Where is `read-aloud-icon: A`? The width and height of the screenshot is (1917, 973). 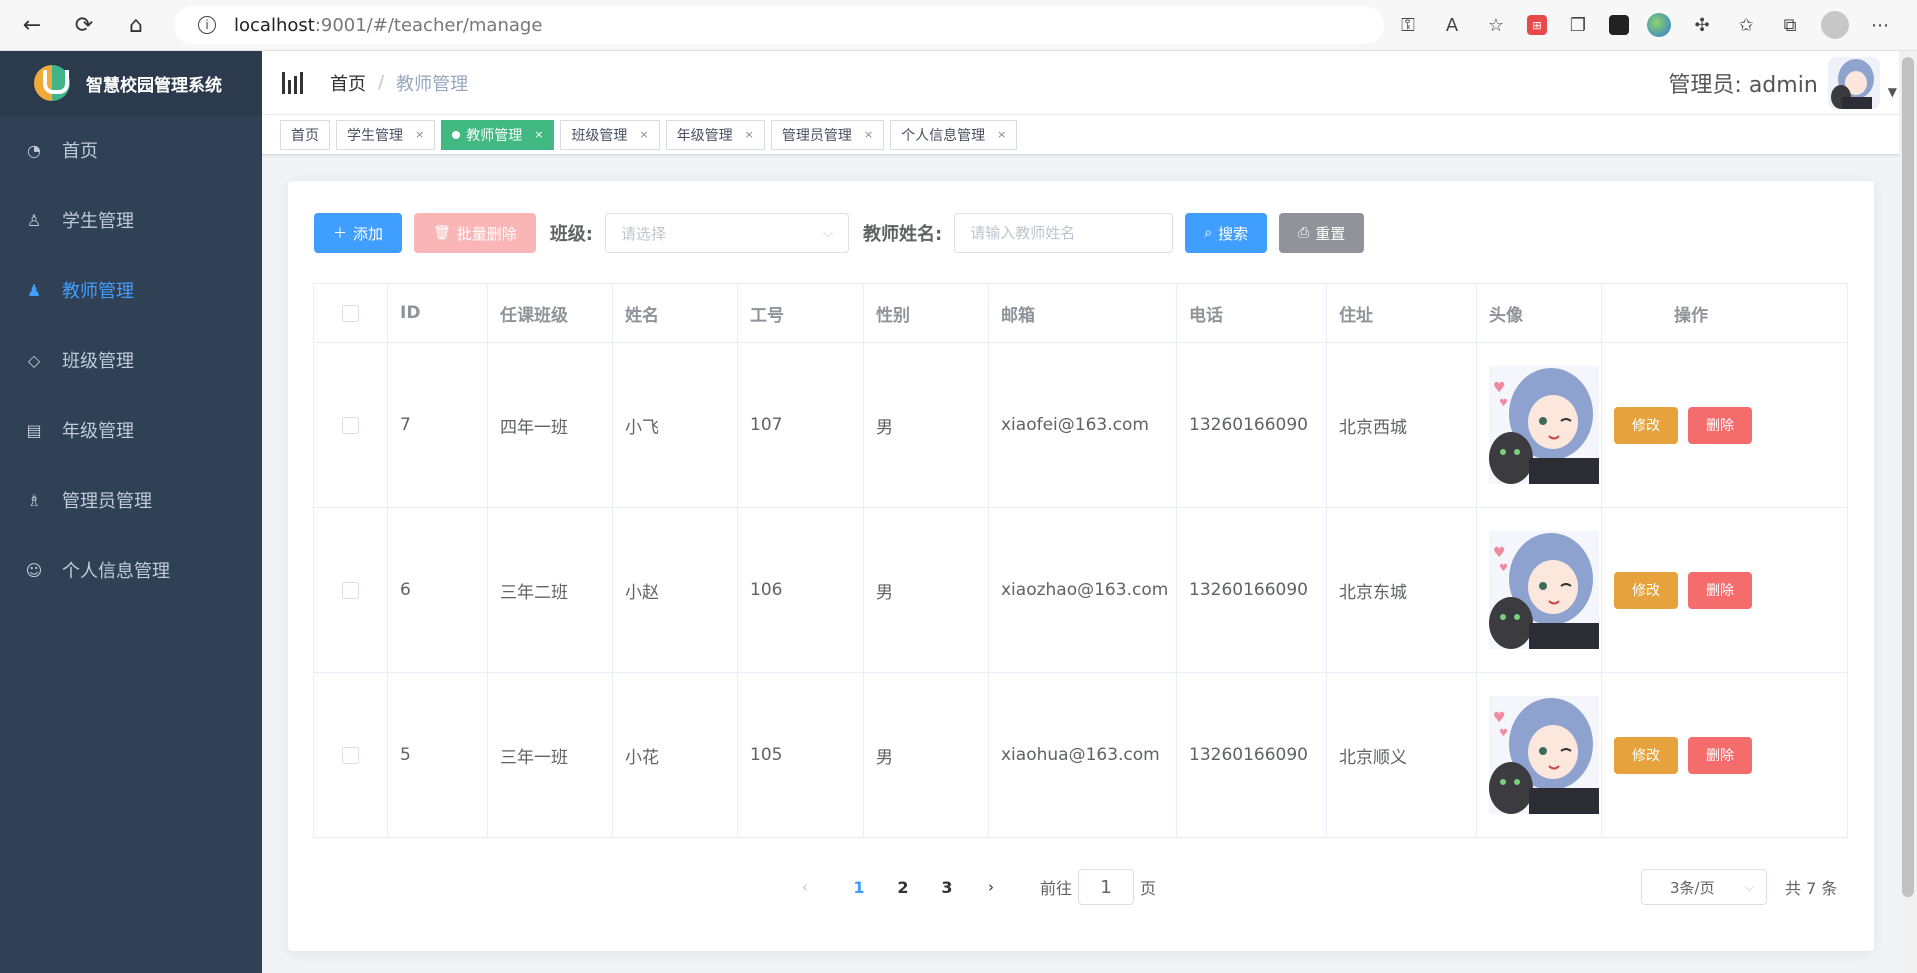 read-aloud-icon: A is located at coordinates (1452, 25).